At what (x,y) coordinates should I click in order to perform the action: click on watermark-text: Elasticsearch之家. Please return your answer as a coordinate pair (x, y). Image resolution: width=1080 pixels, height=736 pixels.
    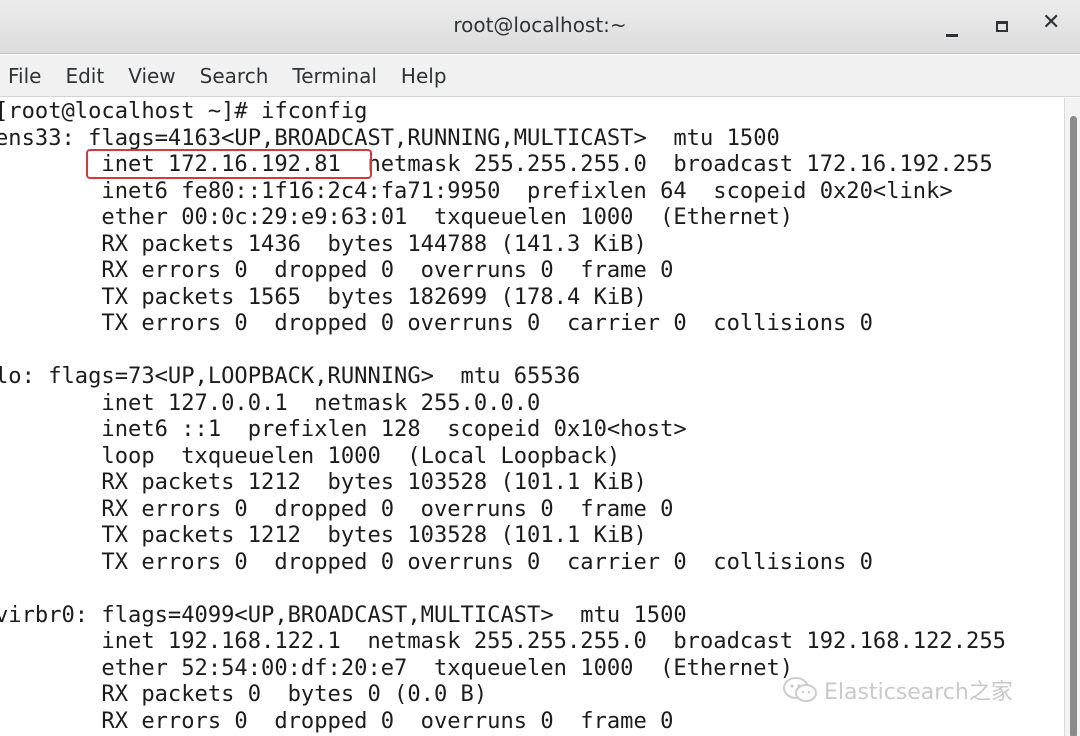
    Looking at the image, I should click on (918, 692).